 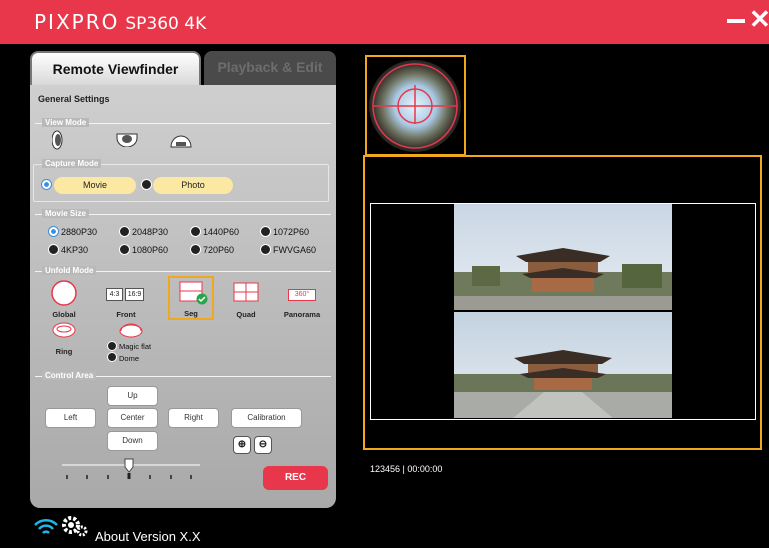 I want to click on control-area-label: Control Area, so click(x=69, y=375).